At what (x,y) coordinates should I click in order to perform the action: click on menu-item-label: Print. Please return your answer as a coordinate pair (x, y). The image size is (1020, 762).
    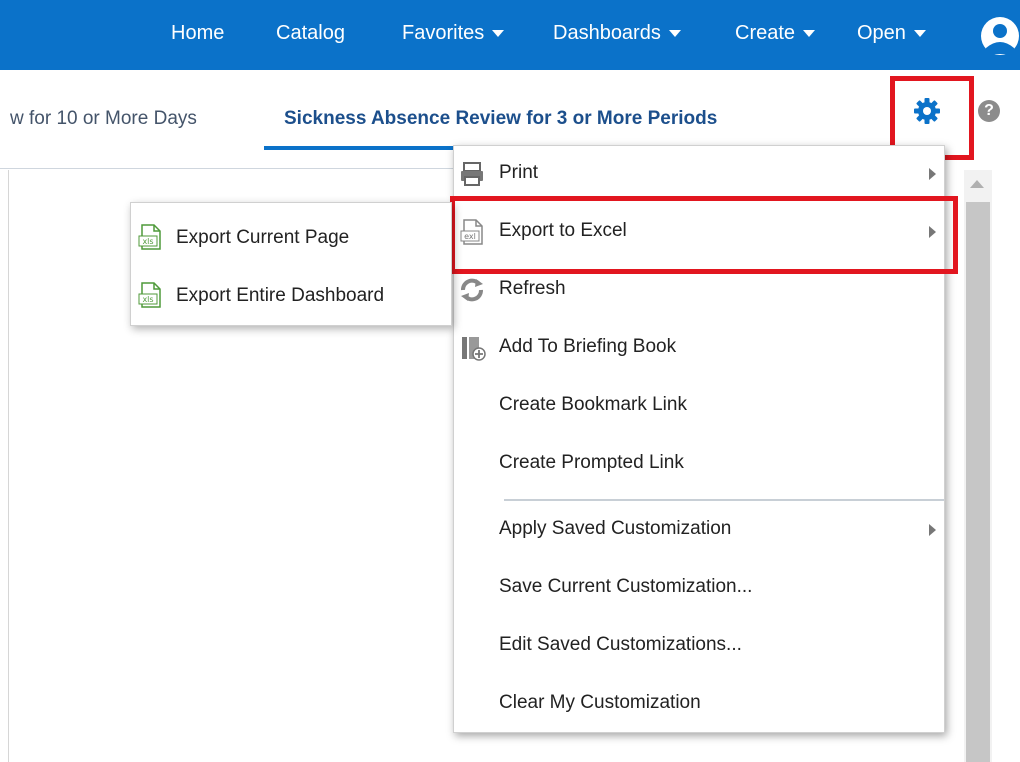
    Looking at the image, I should click on (519, 172).